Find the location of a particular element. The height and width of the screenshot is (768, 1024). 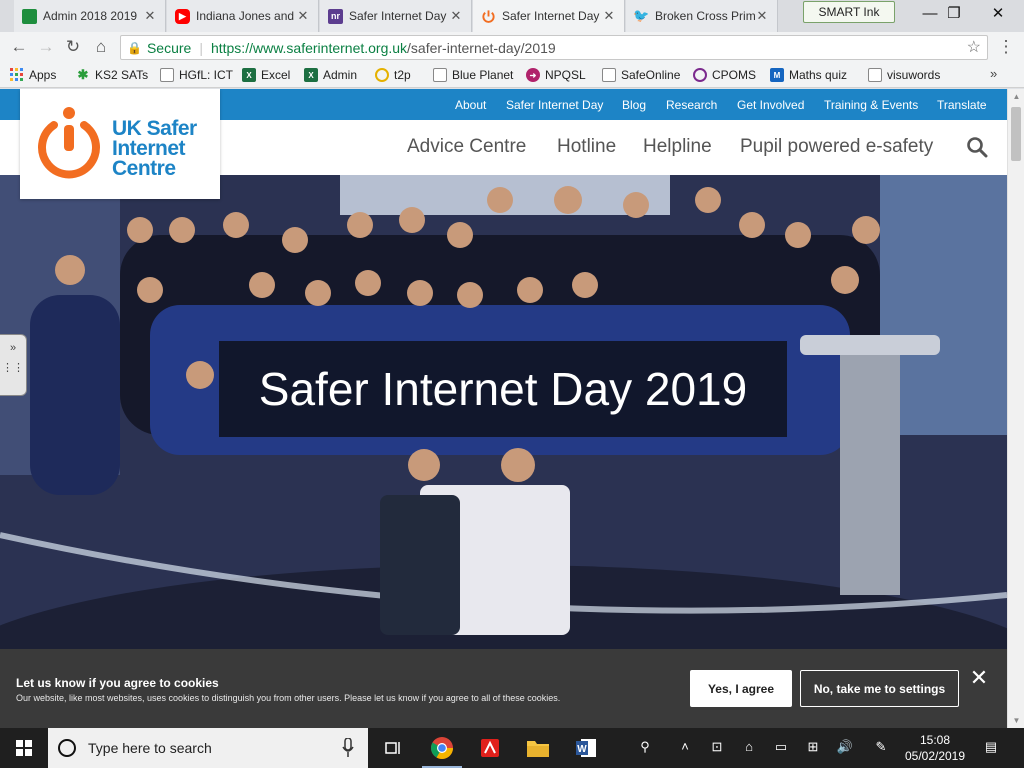

tab-title: Broken Cross Prim is located at coordinates (705, 16).